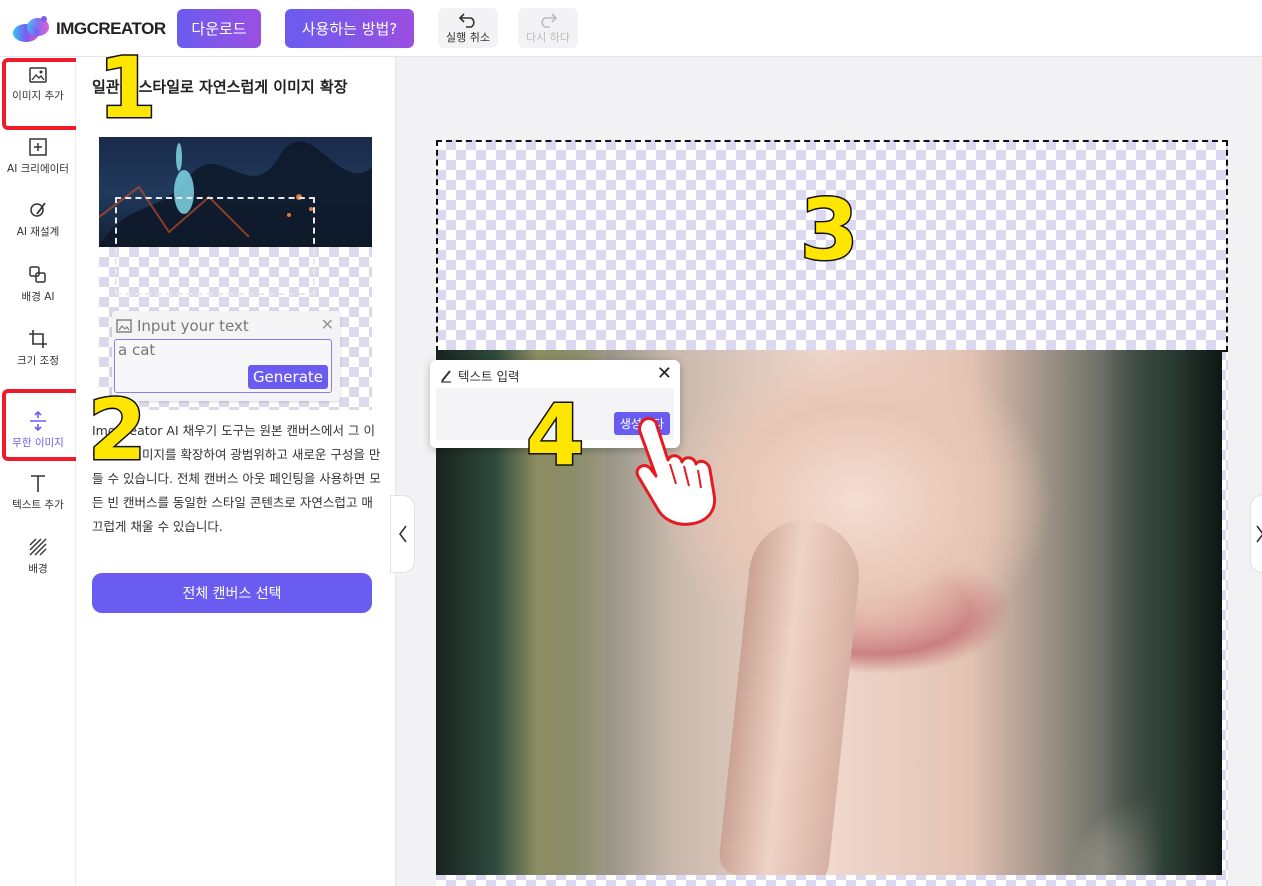 Image resolution: width=1262 pixels, height=886 pixels. I want to click on sidebar-item-ai-creator: AI 크리에이터, so click(38, 156).